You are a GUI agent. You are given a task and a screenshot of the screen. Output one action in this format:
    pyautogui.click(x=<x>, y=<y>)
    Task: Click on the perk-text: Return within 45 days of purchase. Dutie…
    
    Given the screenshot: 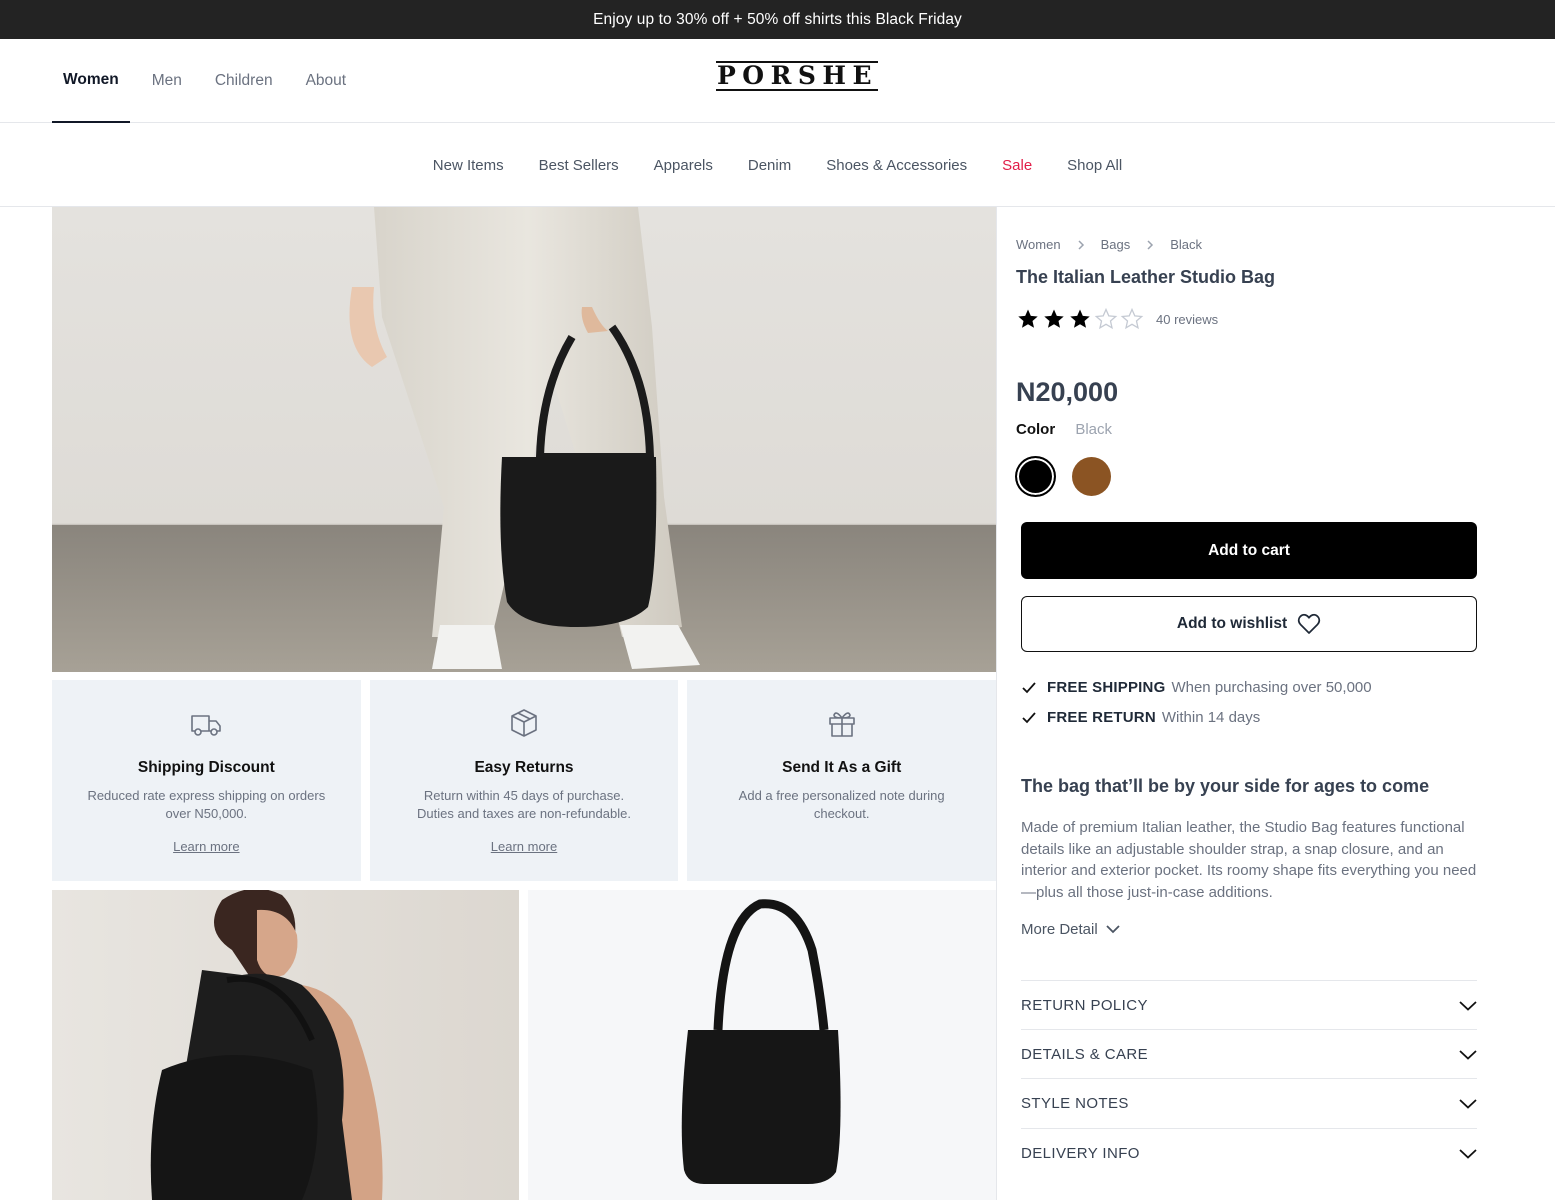 What is the action you would take?
    pyautogui.click(x=524, y=804)
    